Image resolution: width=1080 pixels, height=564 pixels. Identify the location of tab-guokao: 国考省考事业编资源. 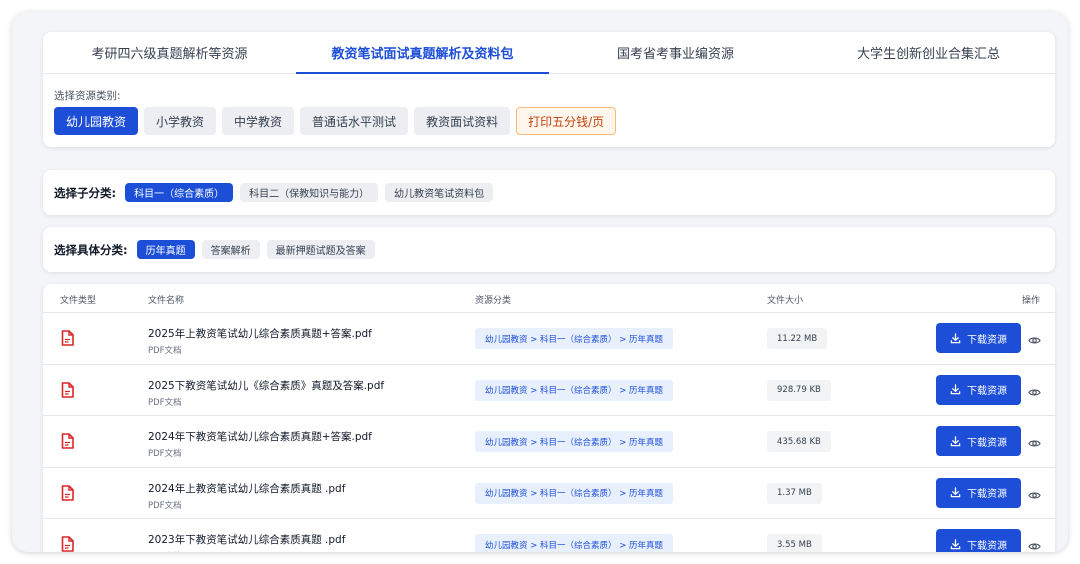
(675, 52).